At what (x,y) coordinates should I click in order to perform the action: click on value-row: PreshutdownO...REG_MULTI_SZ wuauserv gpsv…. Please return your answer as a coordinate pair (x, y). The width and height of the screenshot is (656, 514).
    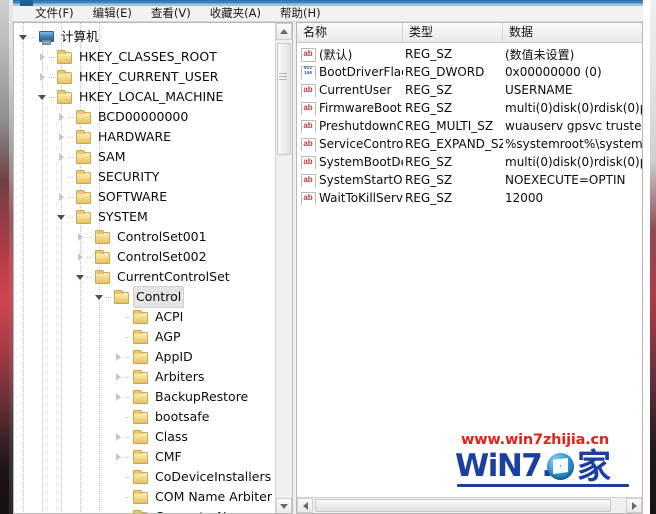
    Looking at the image, I should click on (469, 126).